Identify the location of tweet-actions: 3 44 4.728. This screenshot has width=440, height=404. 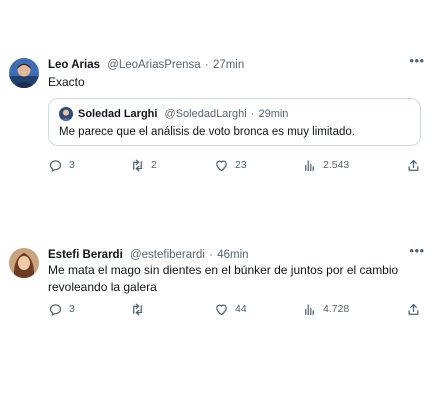
(238, 309).